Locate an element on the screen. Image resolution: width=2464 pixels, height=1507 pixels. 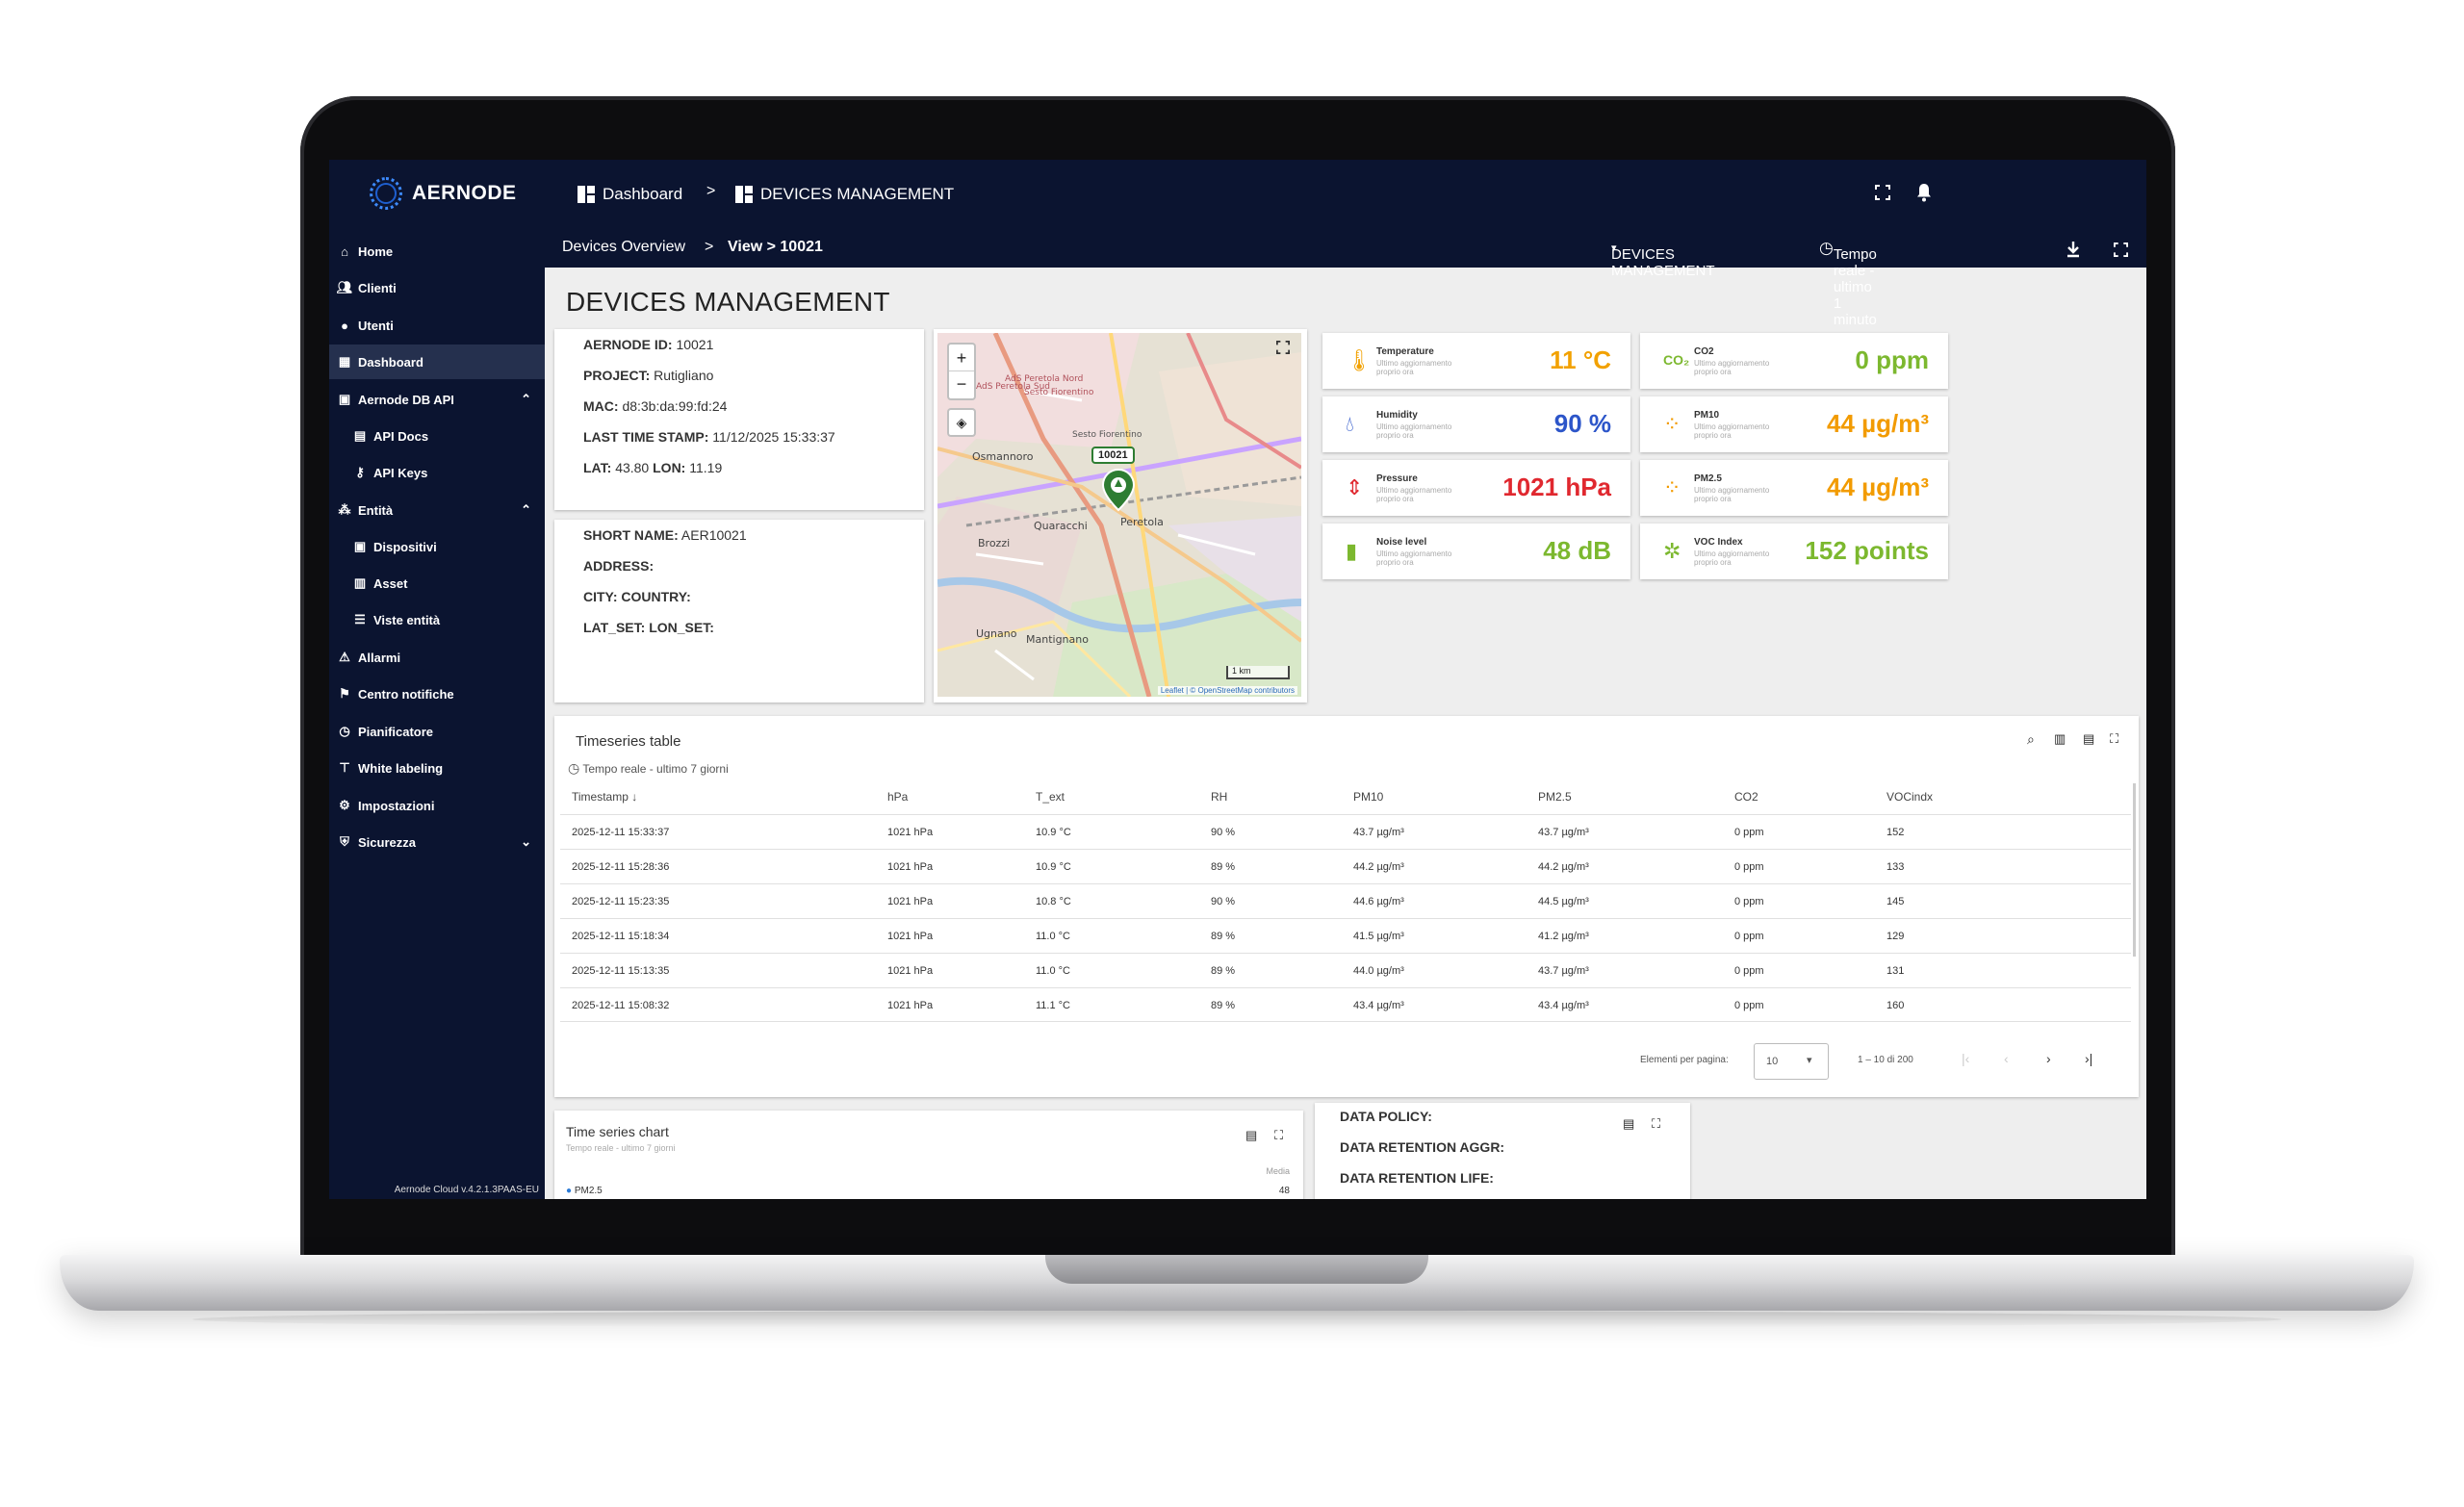
column-header-timestamp: Timestamp ↓ is located at coordinates (604, 797).